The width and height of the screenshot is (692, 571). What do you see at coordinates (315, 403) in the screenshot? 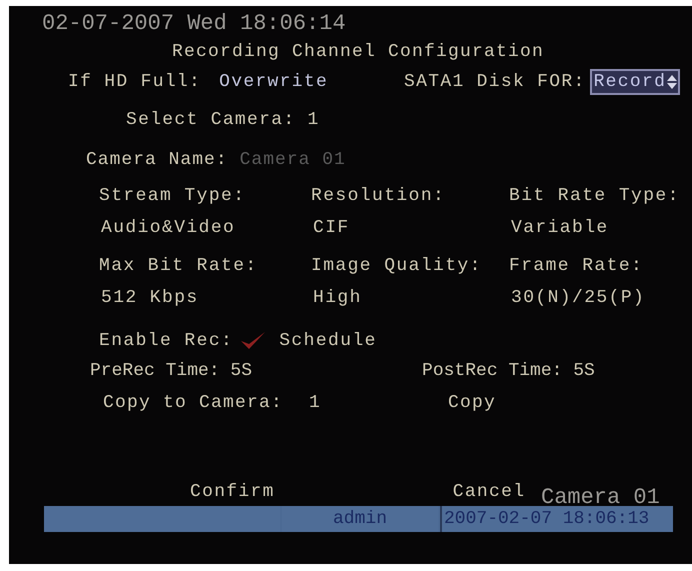
I see `field-value: 1` at bounding box center [315, 403].